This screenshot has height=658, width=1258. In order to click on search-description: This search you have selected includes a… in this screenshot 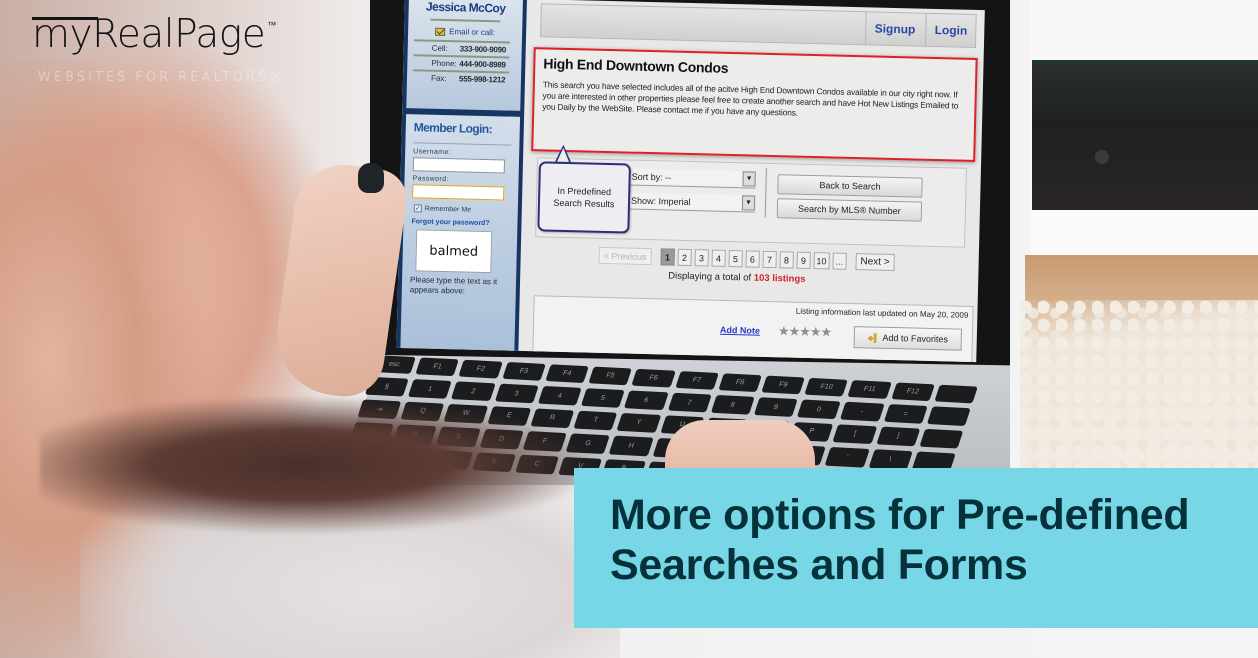, I will do `click(750, 98)`.